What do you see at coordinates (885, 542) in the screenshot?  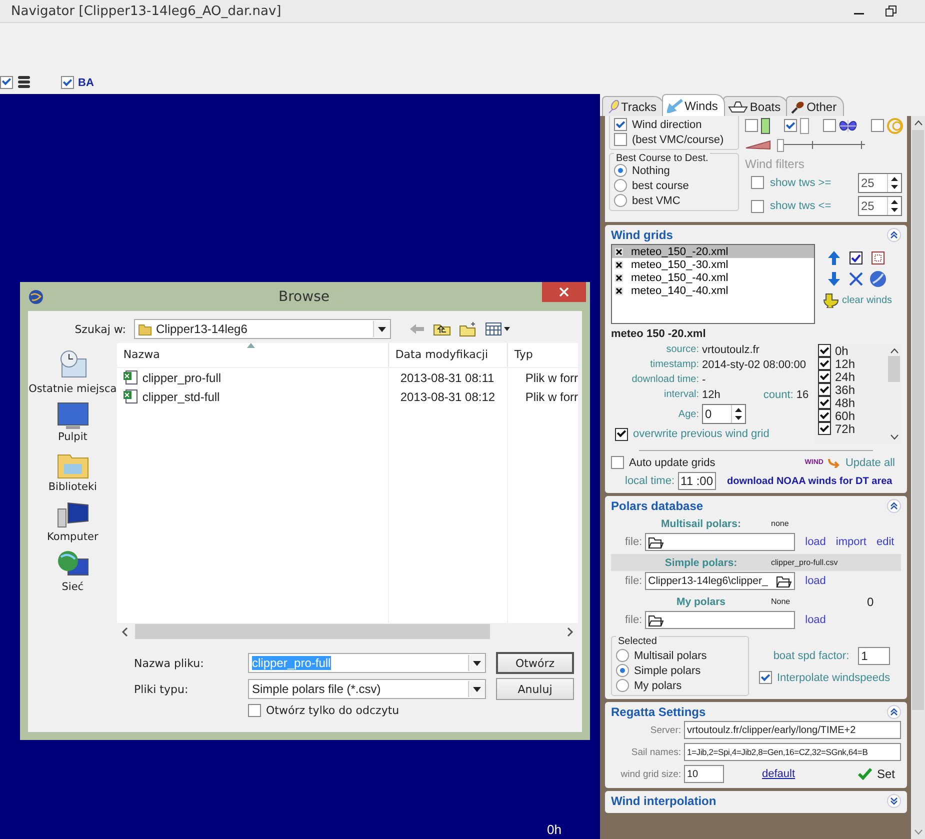 I see `polar-link: edit` at bounding box center [885, 542].